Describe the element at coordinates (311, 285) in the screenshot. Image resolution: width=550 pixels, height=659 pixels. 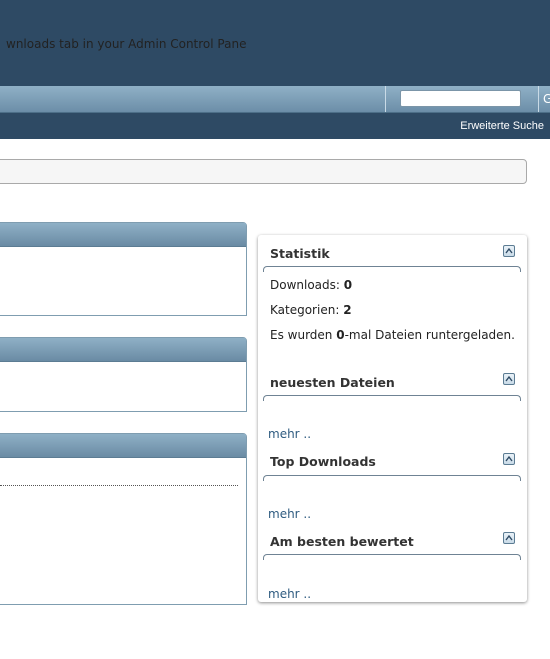
I see `stats-downloads: Downloads: 0` at that location.